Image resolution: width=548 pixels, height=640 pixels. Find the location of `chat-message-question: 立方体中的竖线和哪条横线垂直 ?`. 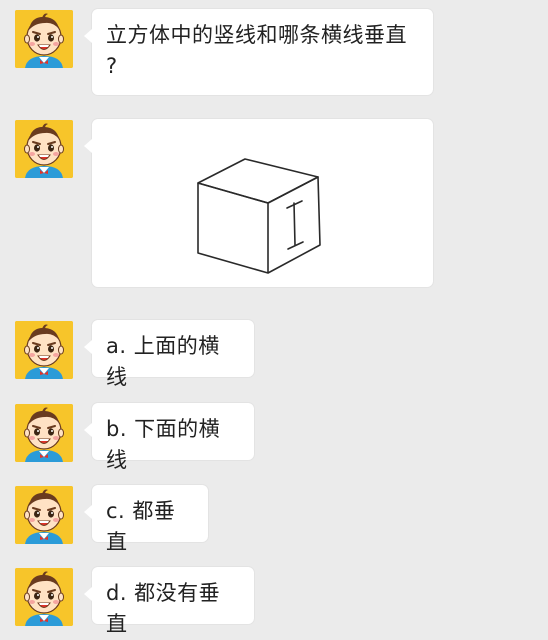

chat-message-question: 立方体中的竖线和哪条横线垂直 ? is located at coordinates (274, 52).